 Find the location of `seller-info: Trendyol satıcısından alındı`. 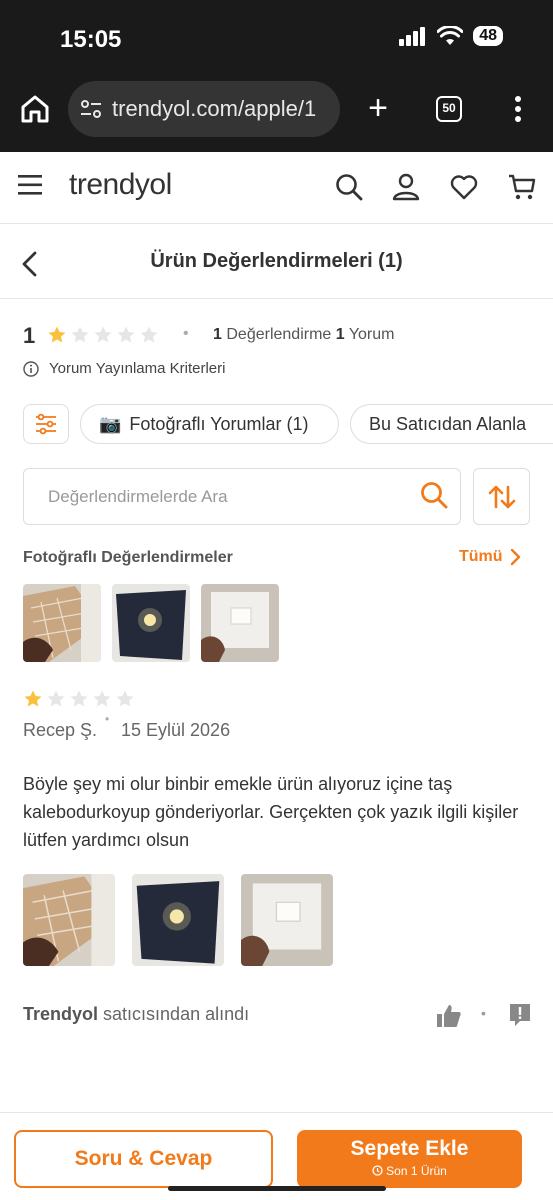

seller-info: Trendyol satıcısından alındı is located at coordinates (136, 1014).